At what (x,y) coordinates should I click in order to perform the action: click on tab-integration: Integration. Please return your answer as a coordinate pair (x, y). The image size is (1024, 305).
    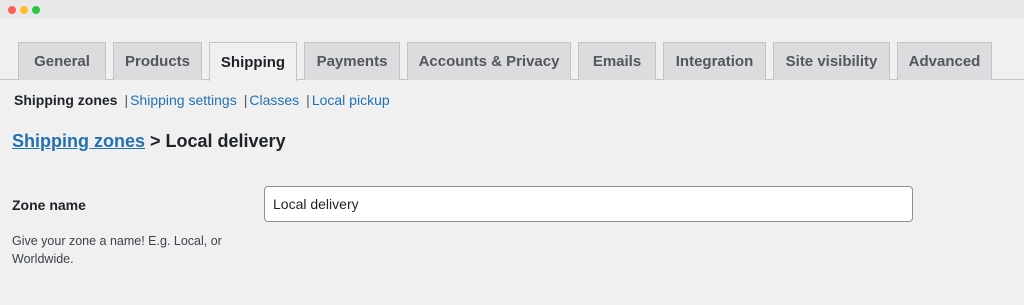
    Looking at the image, I should click on (714, 61).